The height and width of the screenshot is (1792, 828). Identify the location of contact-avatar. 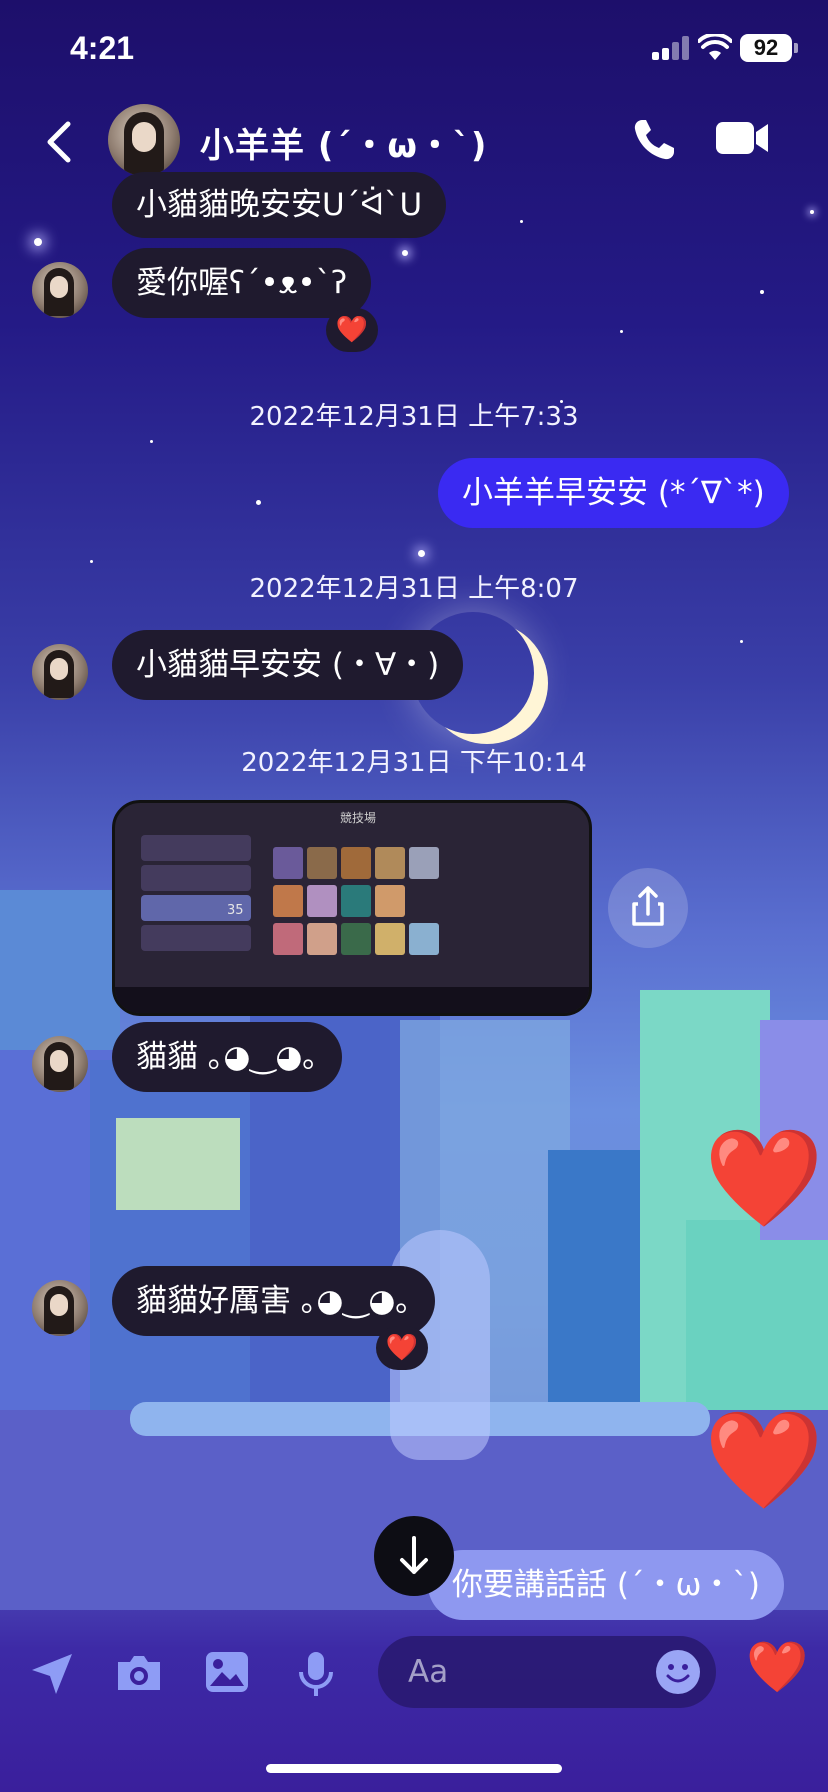
(144, 140).